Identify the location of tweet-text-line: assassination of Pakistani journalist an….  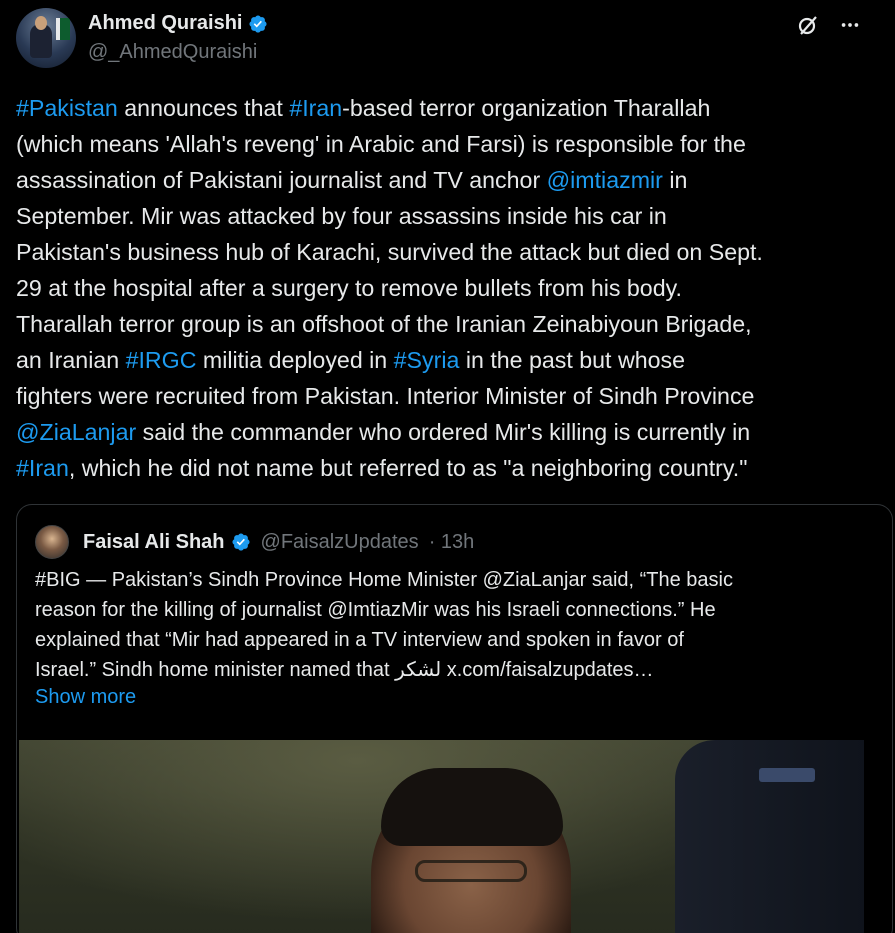
(446, 180).